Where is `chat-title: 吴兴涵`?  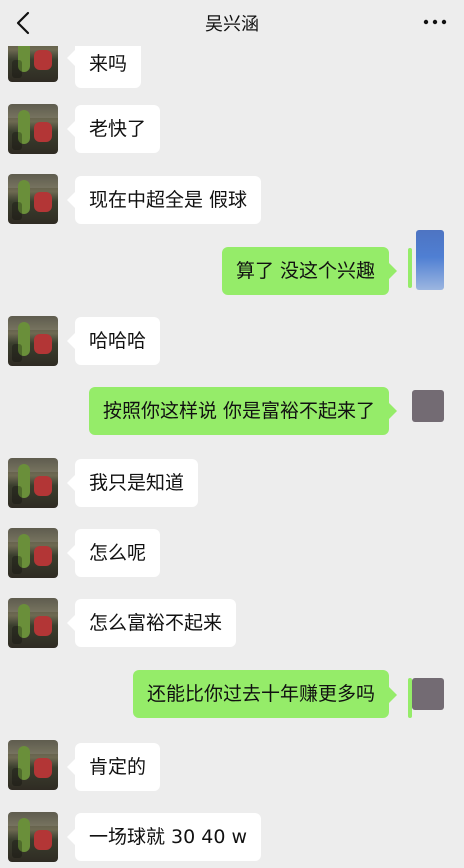
chat-title: 吴兴涵 is located at coordinates (232, 24).